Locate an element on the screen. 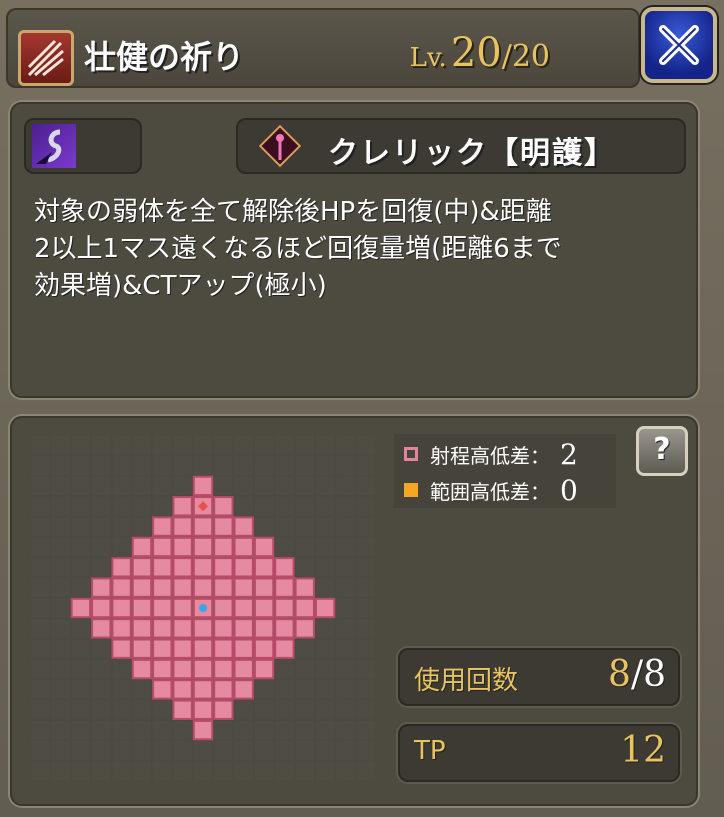 This screenshot has height=817, width=724. legend-range-height: 射程高低差： 2 is located at coordinates (491, 454).